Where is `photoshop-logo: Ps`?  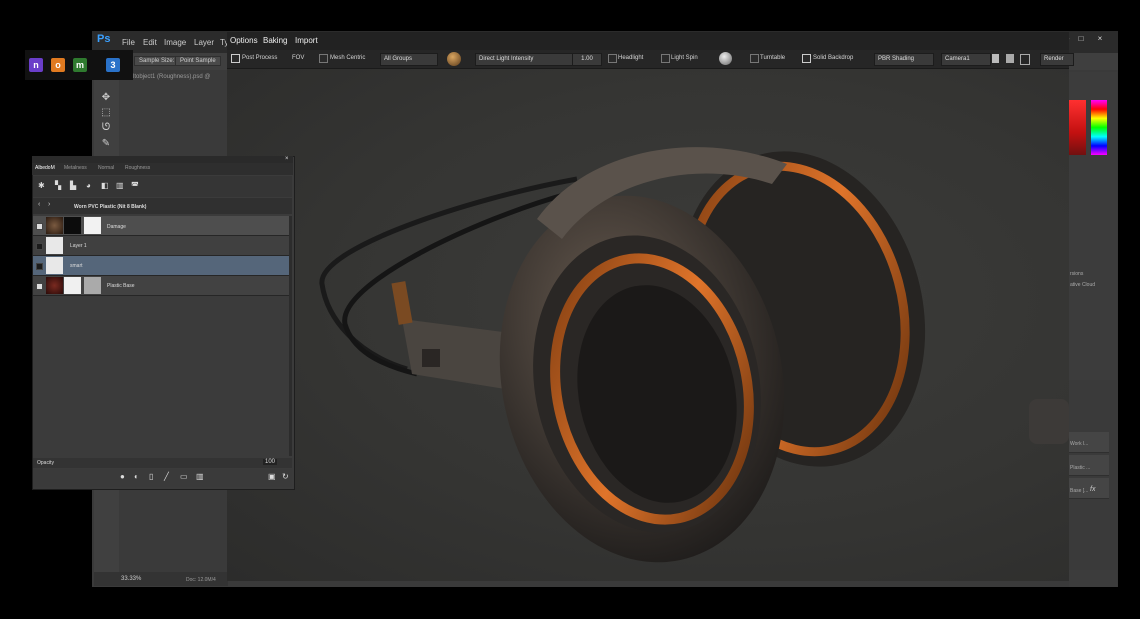
photoshop-logo: Ps is located at coordinates (104, 39).